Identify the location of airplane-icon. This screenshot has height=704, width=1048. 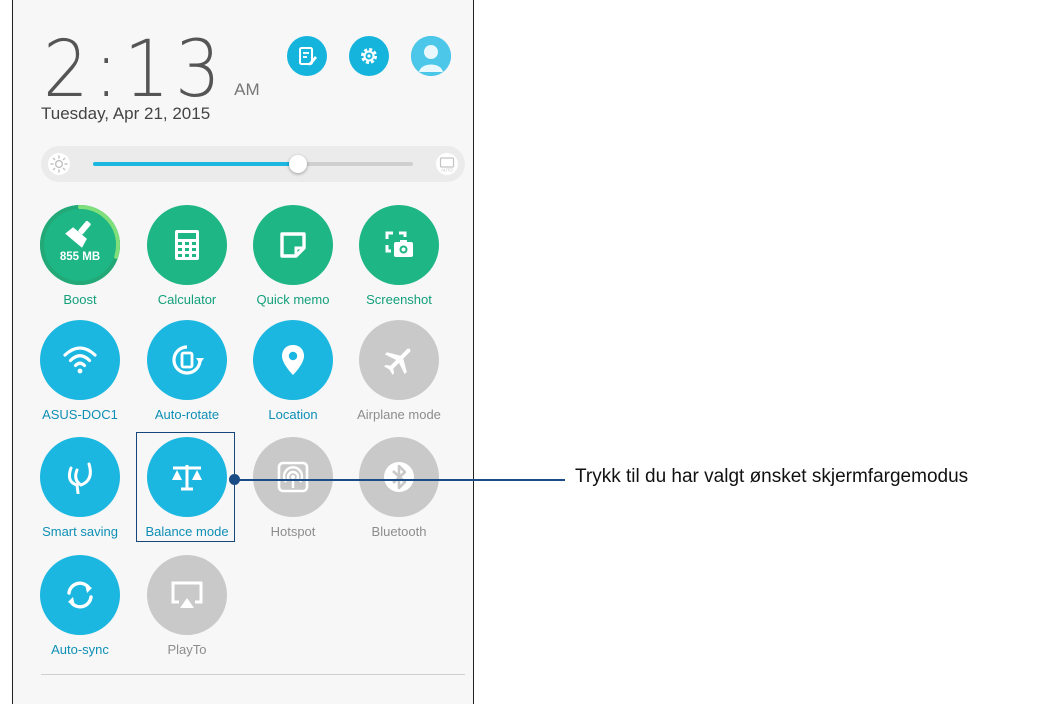
(399, 360).